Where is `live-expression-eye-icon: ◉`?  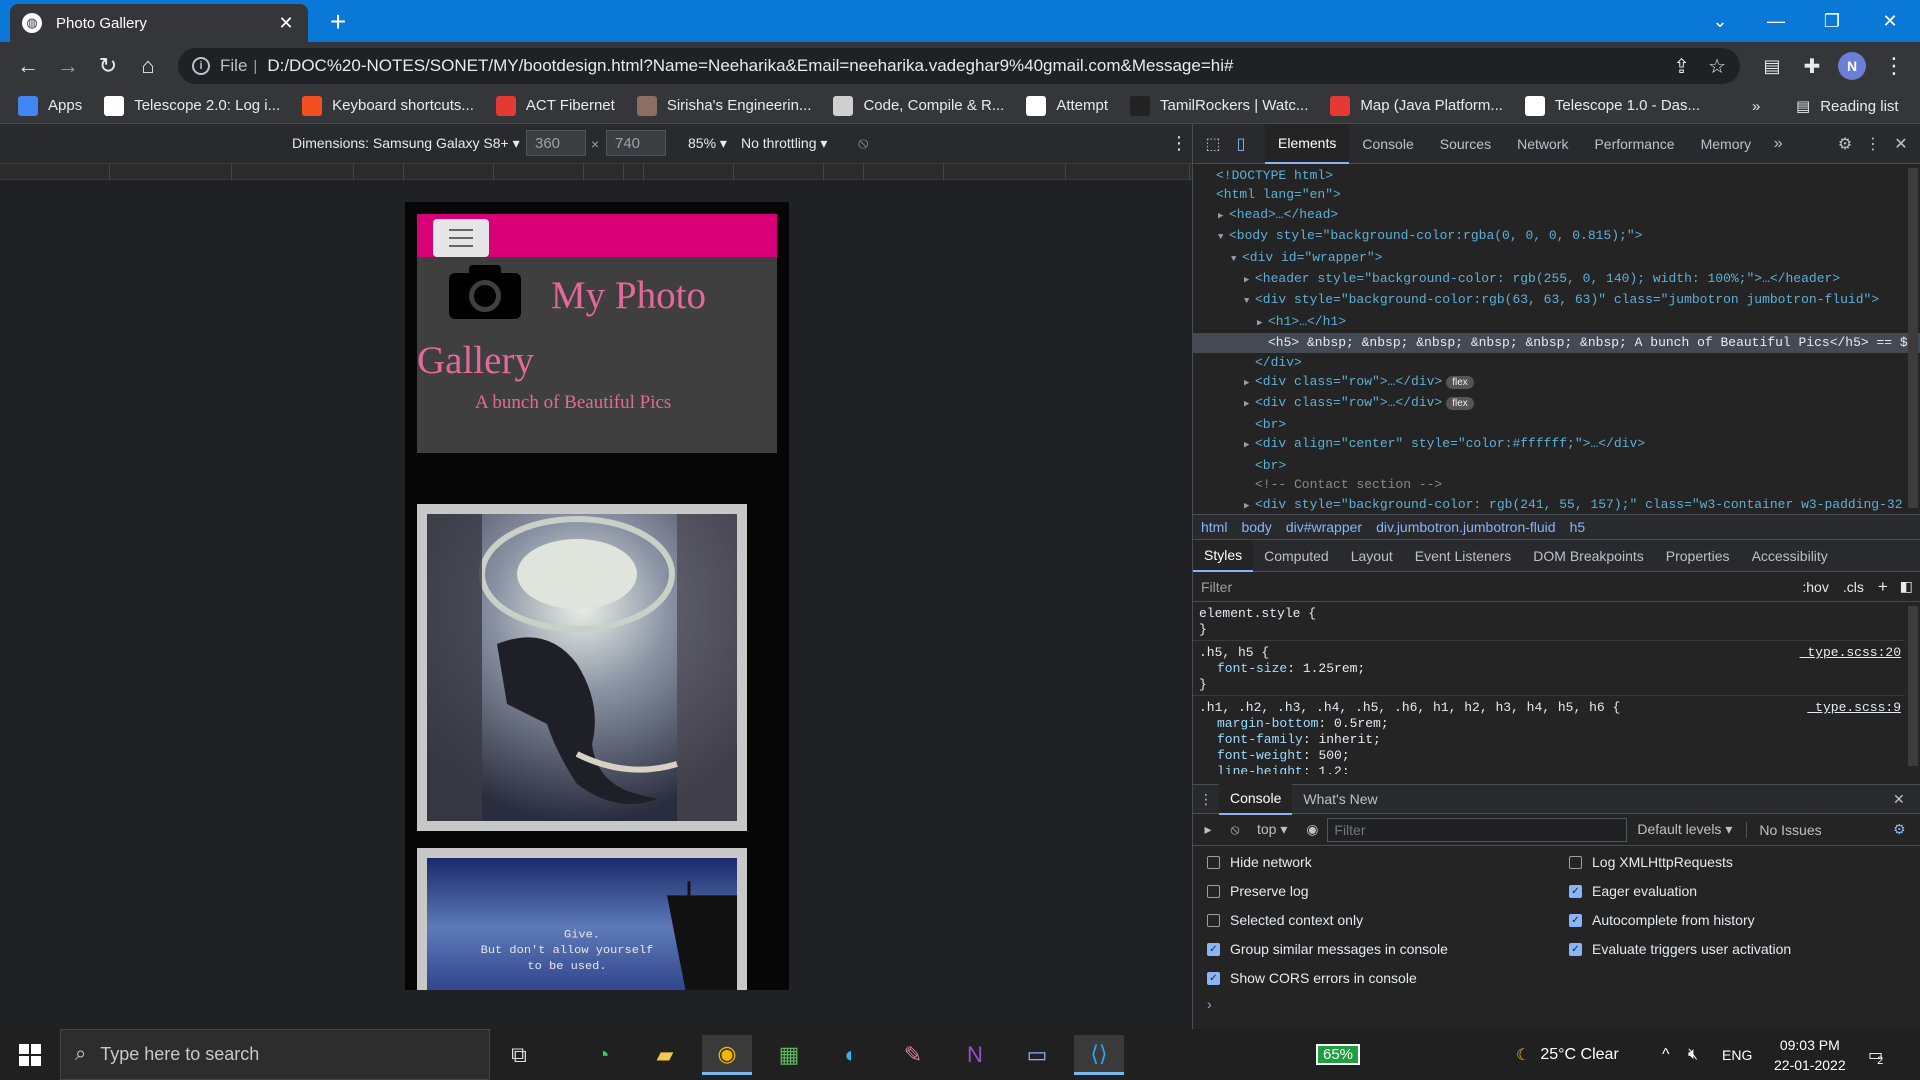 live-expression-eye-icon: ◉ is located at coordinates (1312, 829).